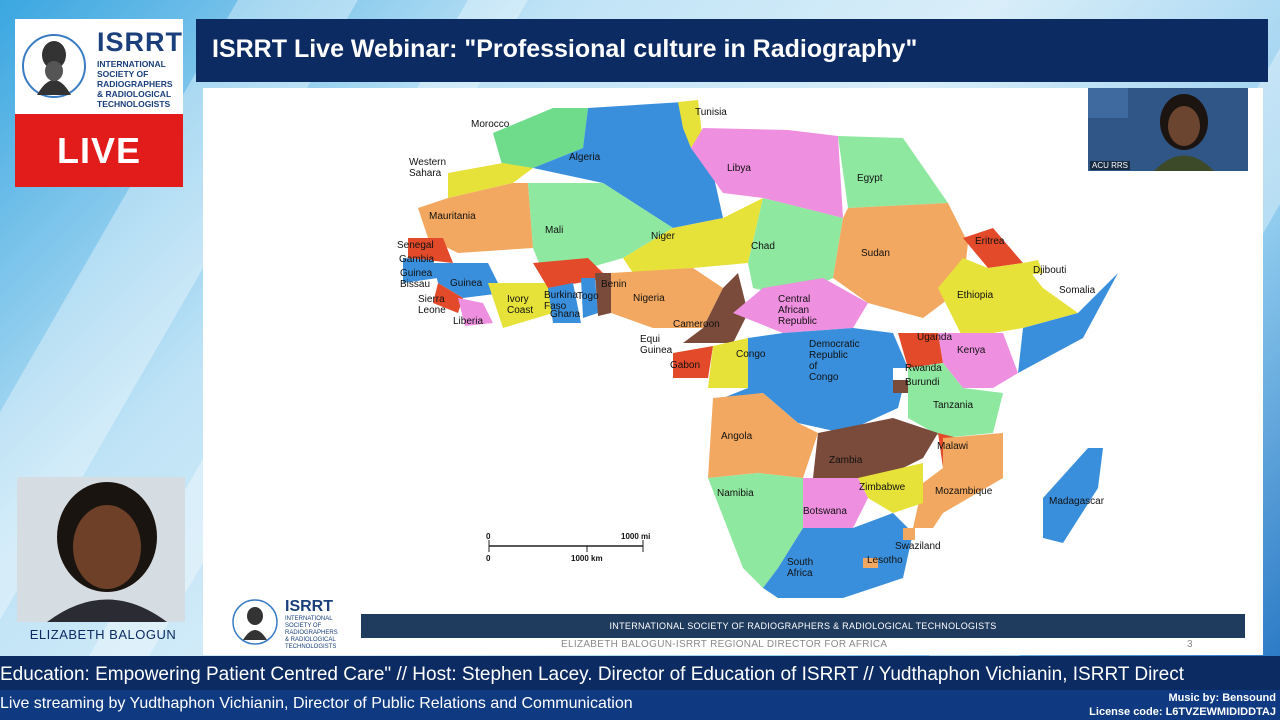 The height and width of the screenshot is (720, 1280). What do you see at coordinates (800, 573) in the screenshot?
I see `label-south-africa-2: Africa` at bounding box center [800, 573].